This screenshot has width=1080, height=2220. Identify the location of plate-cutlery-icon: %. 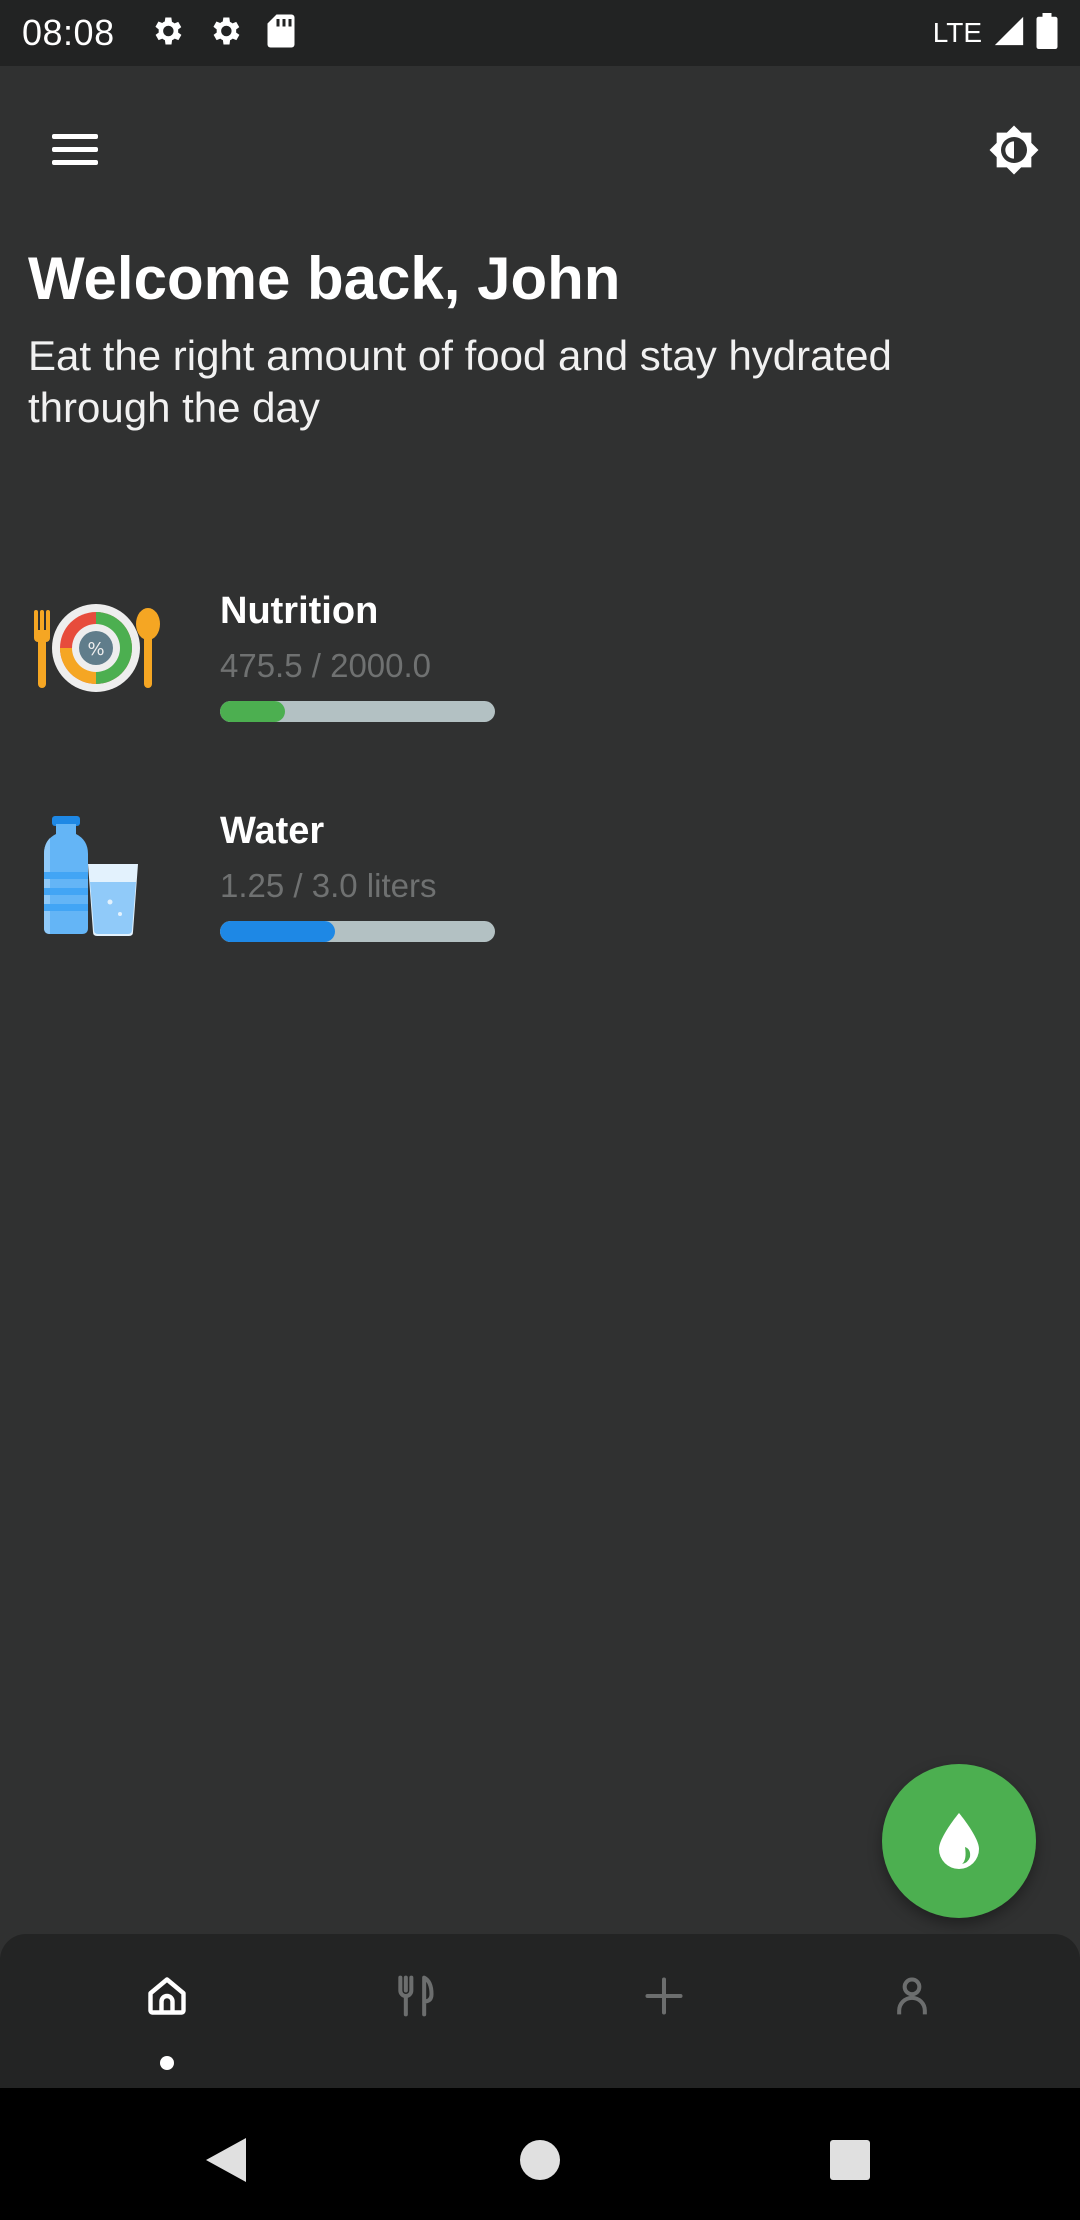
(97, 648).